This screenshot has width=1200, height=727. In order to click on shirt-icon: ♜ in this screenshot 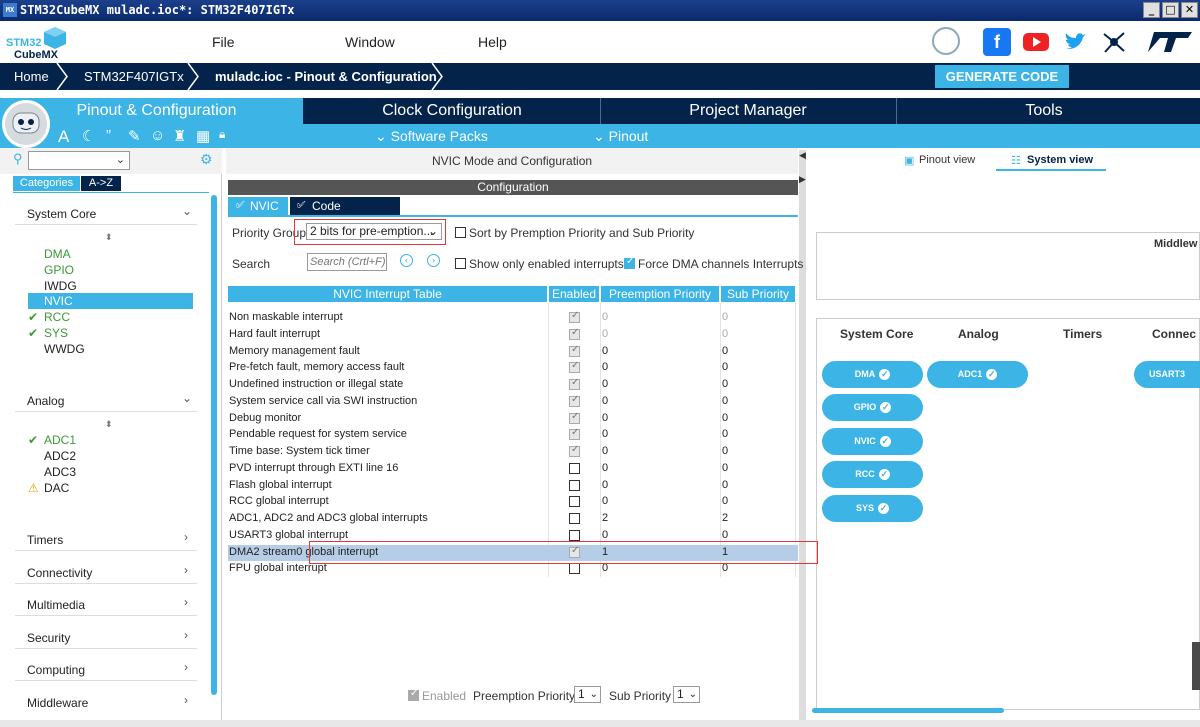, I will do `click(179, 136)`.